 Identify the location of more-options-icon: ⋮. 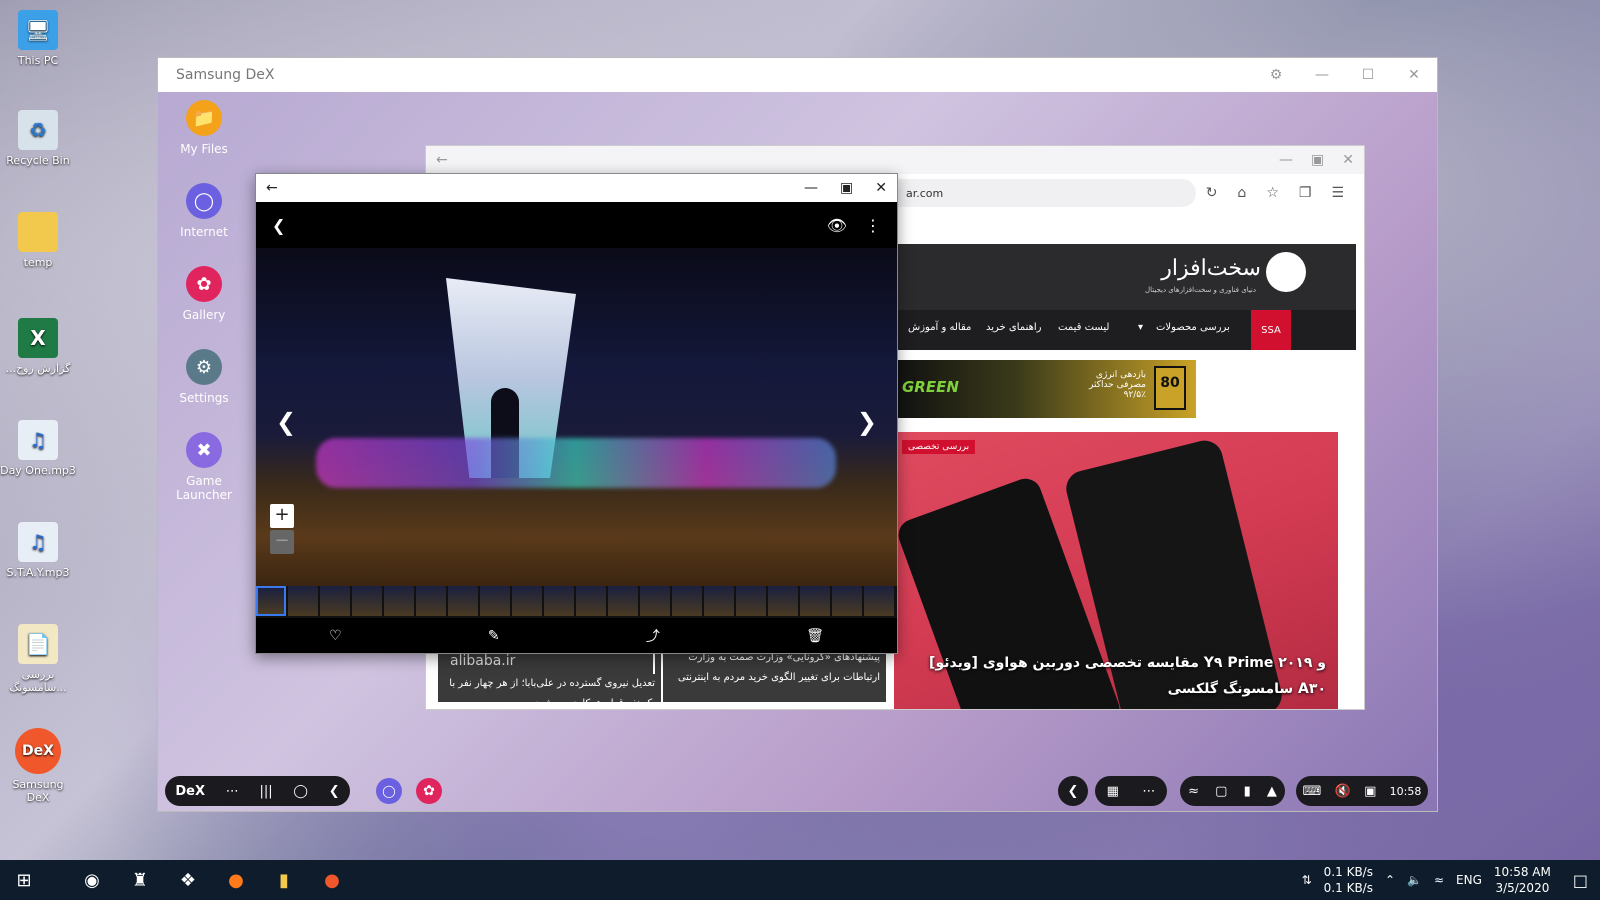
(873, 225).